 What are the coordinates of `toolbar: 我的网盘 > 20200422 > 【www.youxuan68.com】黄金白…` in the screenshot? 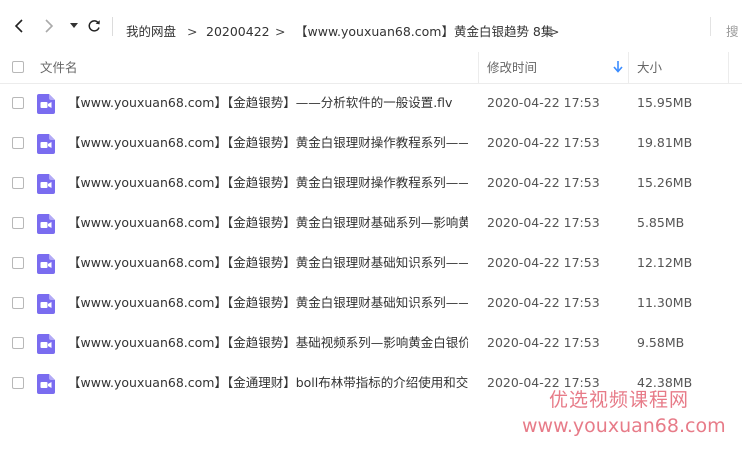 It's located at (371, 26).